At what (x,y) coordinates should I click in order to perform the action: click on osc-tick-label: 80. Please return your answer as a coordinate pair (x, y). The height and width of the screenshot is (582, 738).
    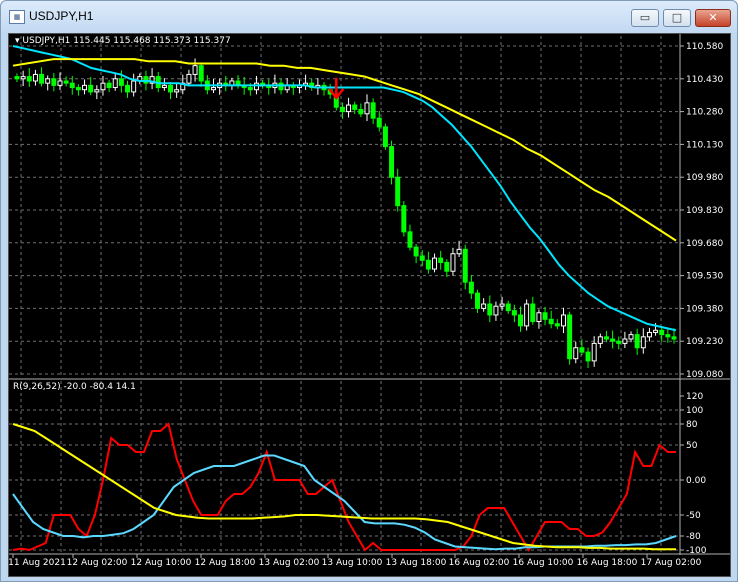
    Looking at the image, I should click on (692, 425).